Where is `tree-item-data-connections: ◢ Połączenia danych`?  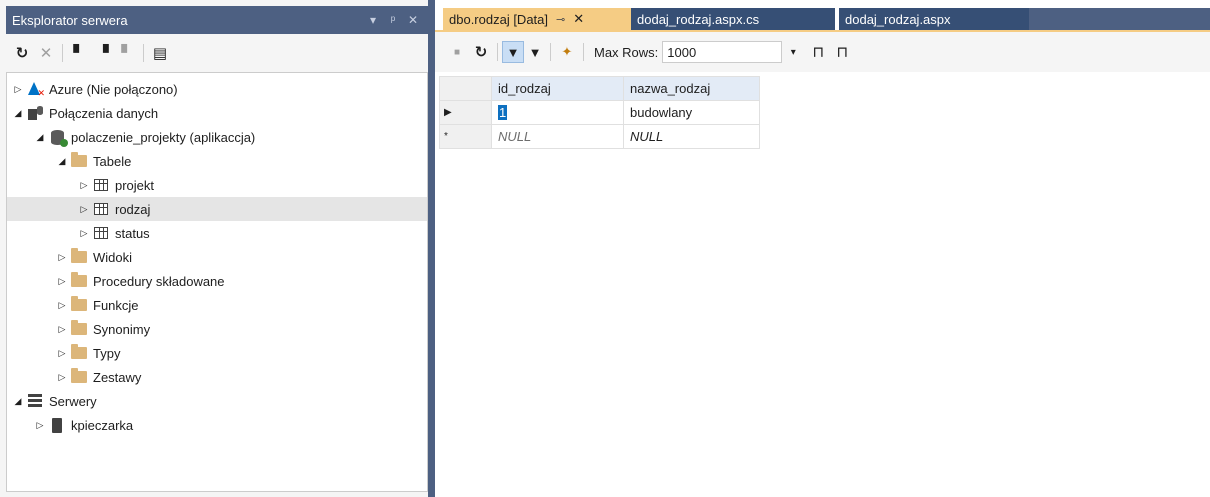
tree-item-data-connections: ◢ Połączenia danych is located at coordinates (217, 113).